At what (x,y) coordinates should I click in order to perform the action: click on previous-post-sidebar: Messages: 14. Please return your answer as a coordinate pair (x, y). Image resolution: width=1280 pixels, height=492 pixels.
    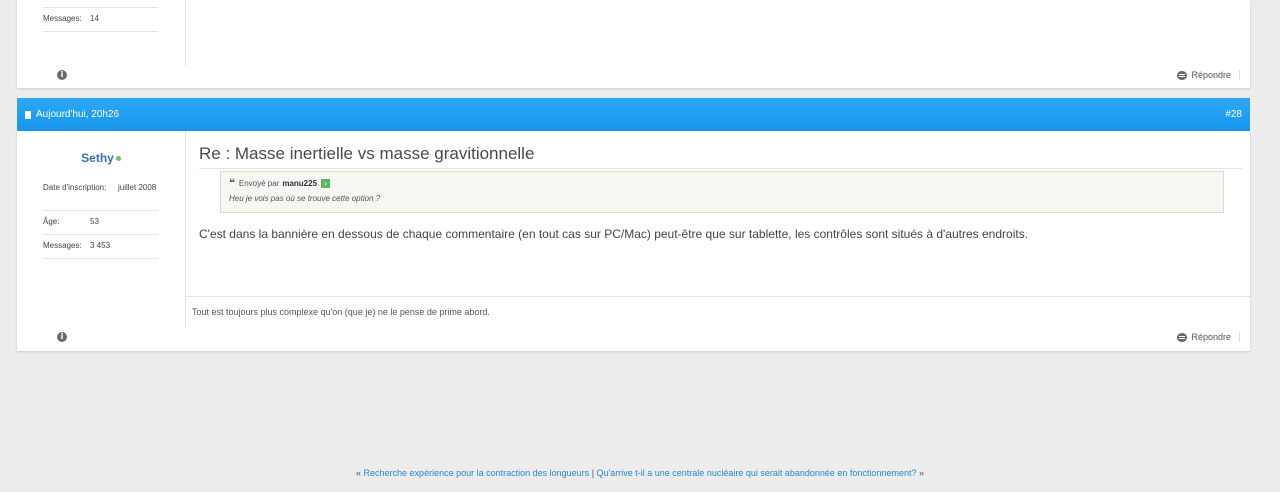
    Looking at the image, I should click on (101, 33).